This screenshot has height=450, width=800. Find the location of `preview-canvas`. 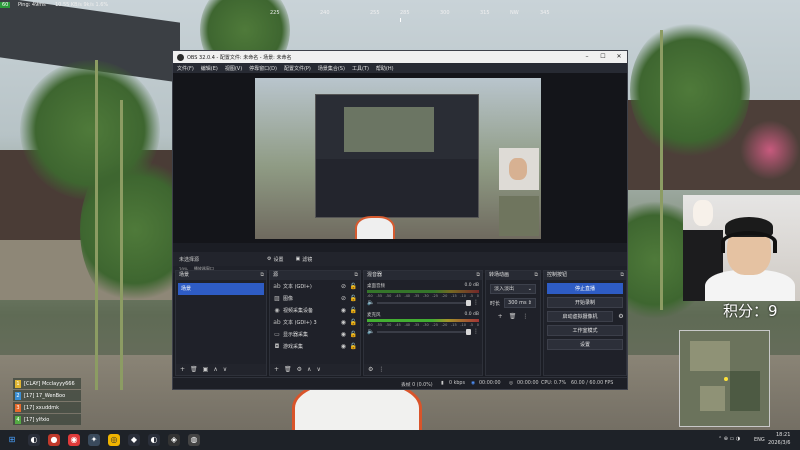

preview-canvas is located at coordinates (398, 158).